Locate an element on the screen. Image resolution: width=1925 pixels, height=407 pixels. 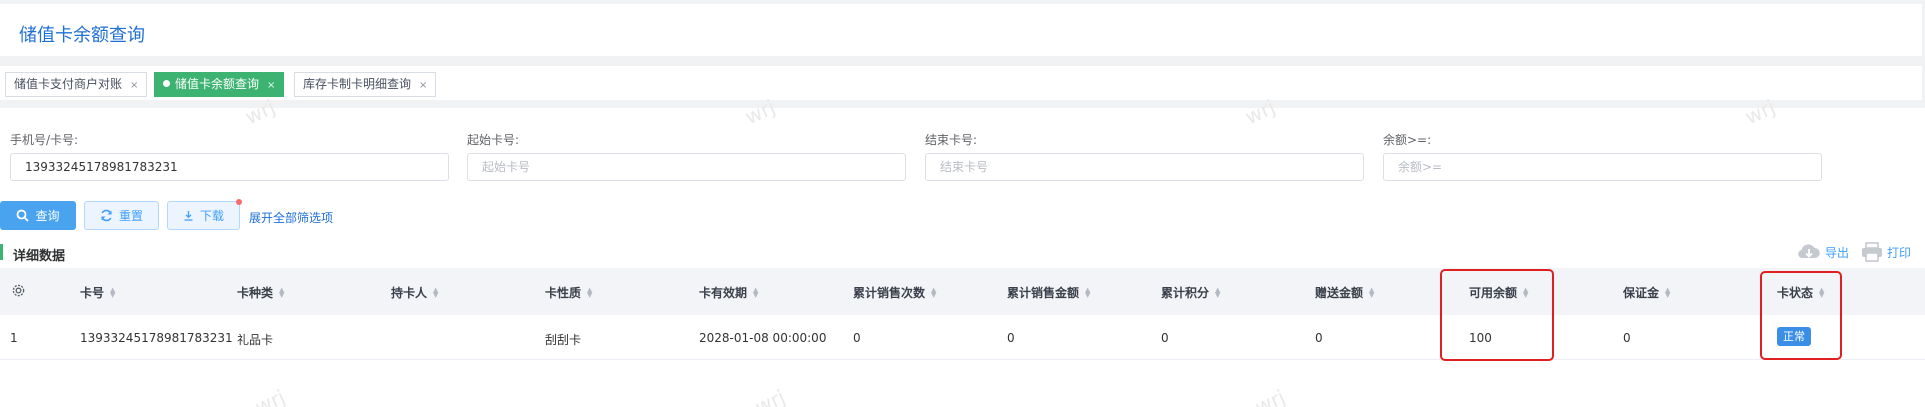
print-button: 打印 is located at coordinates (1886, 252).